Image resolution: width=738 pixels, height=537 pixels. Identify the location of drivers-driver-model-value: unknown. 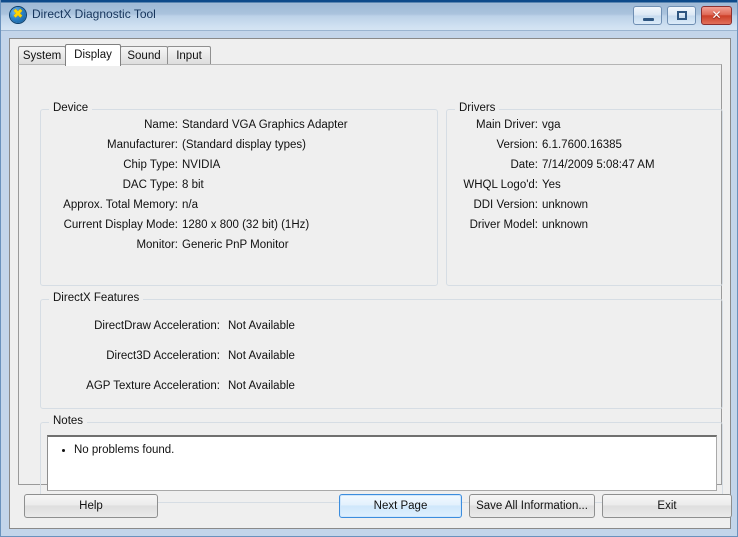
(565, 225).